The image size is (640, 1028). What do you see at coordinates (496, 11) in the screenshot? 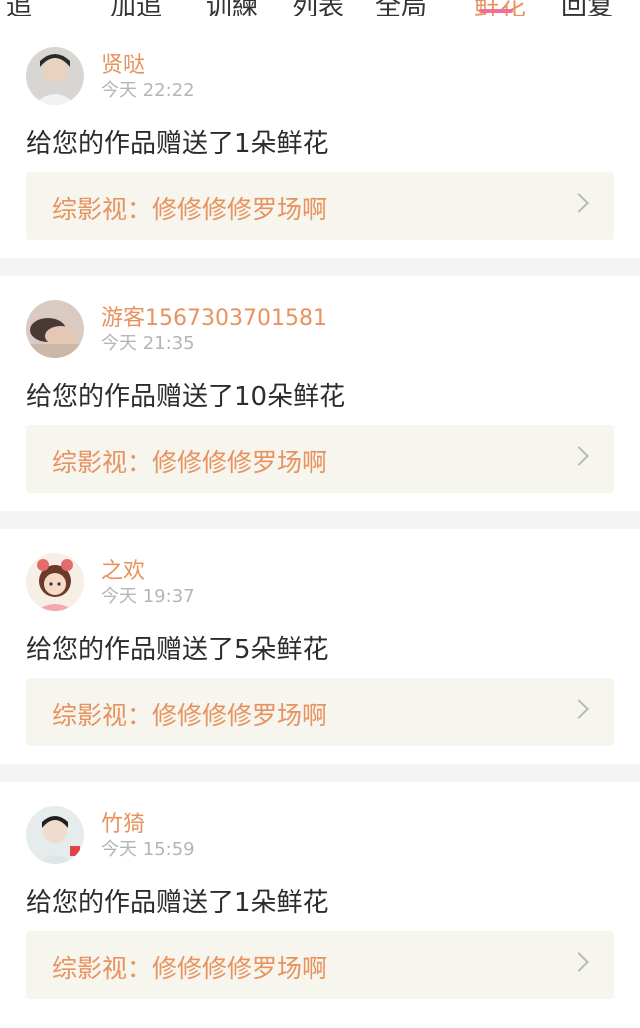
I see `active-tab-indicator` at bounding box center [496, 11].